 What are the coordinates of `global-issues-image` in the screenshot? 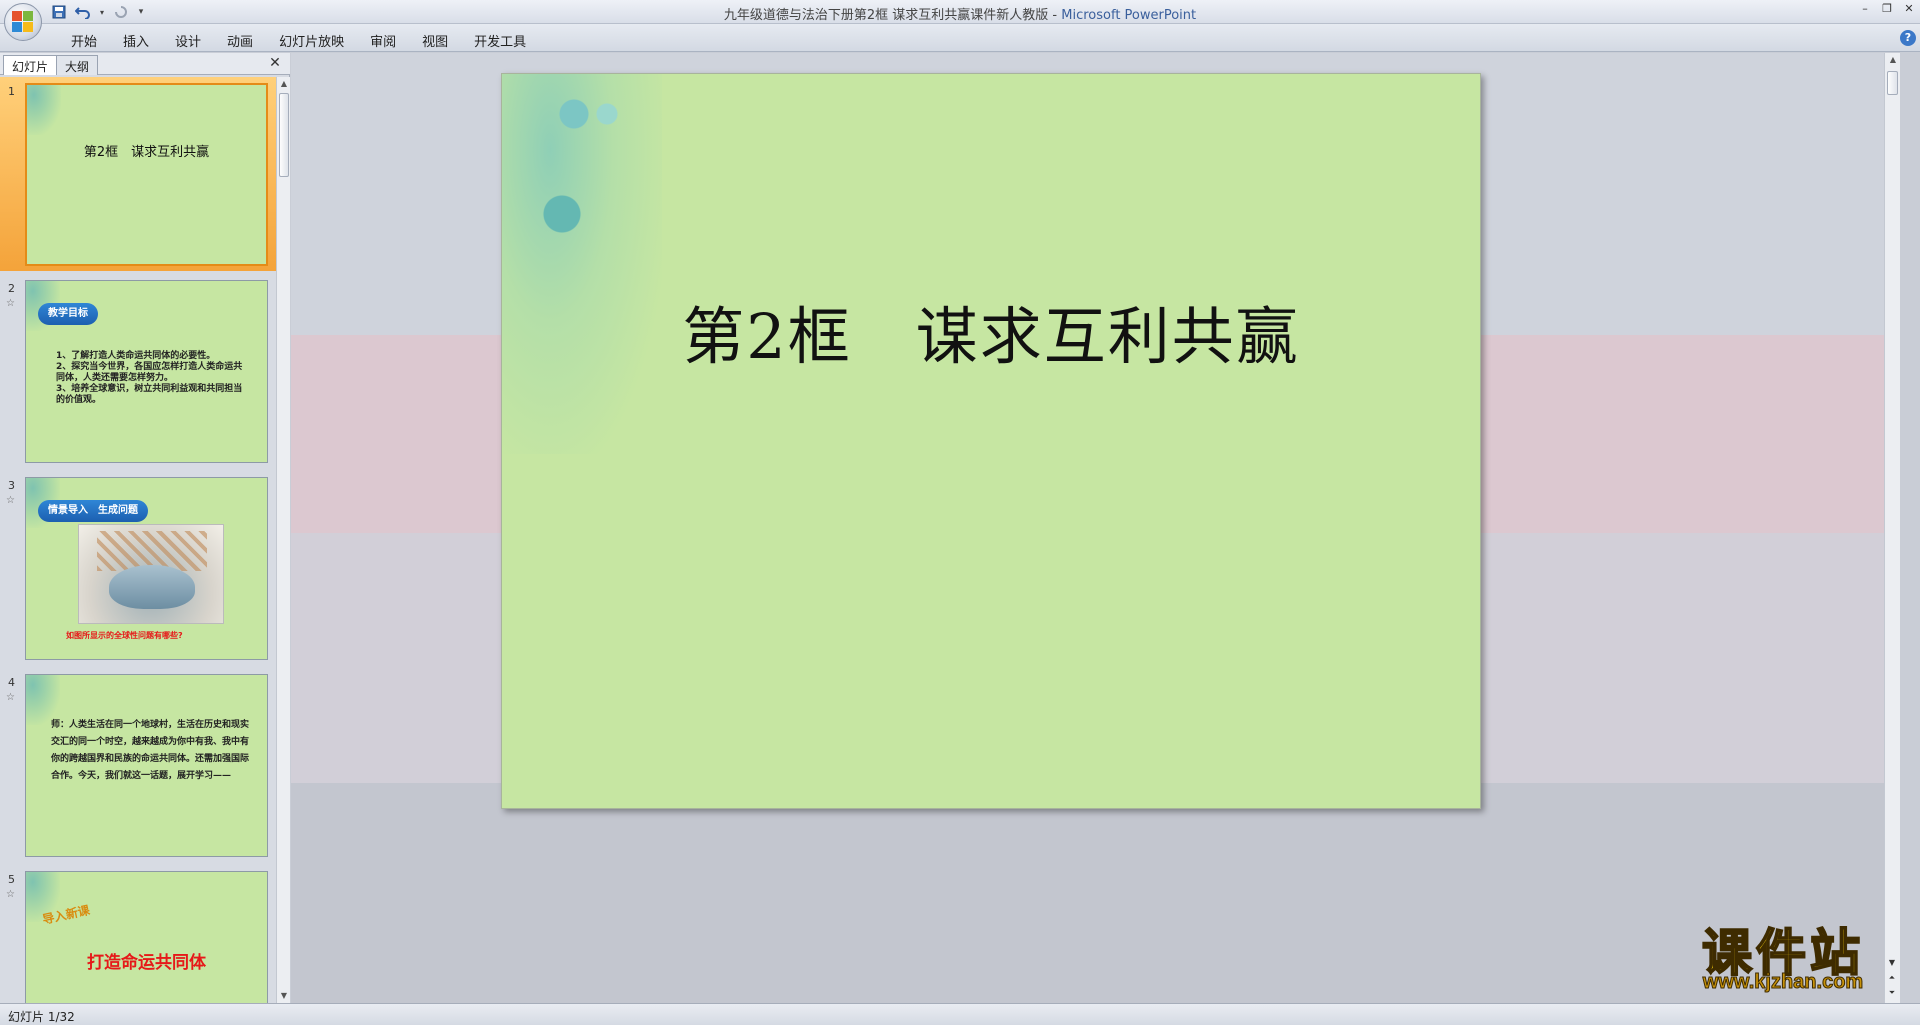 It's located at (151, 574).